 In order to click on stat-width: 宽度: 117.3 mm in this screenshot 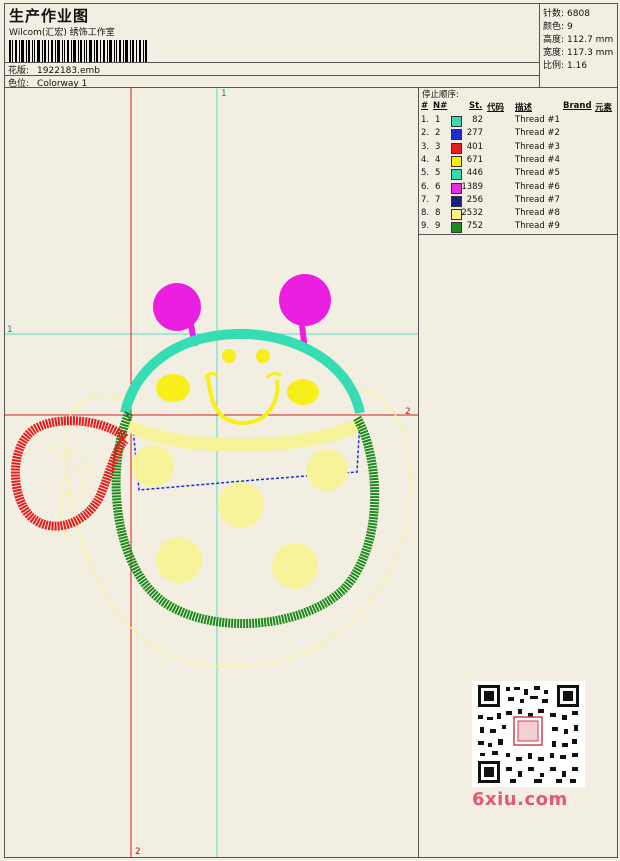, I will do `click(578, 53)`.